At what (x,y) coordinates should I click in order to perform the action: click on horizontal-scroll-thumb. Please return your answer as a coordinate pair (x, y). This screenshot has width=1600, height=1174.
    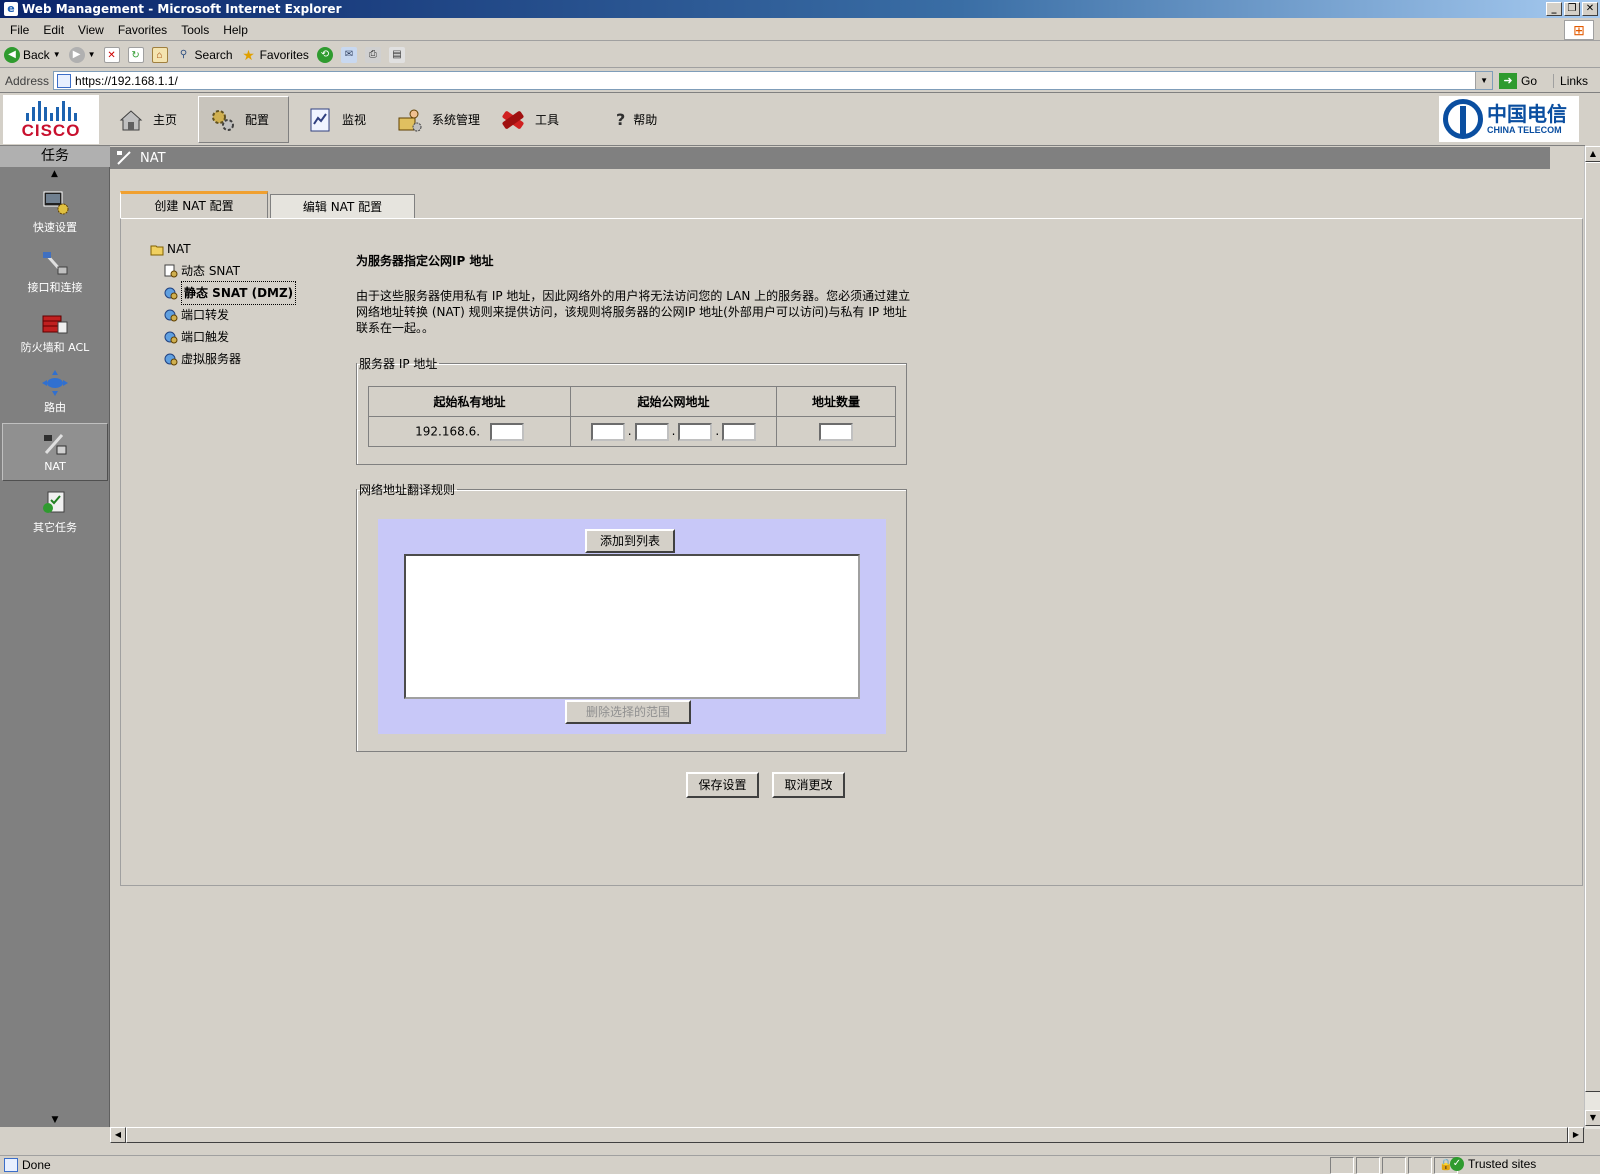
    Looking at the image, I should click on (847, 1135).